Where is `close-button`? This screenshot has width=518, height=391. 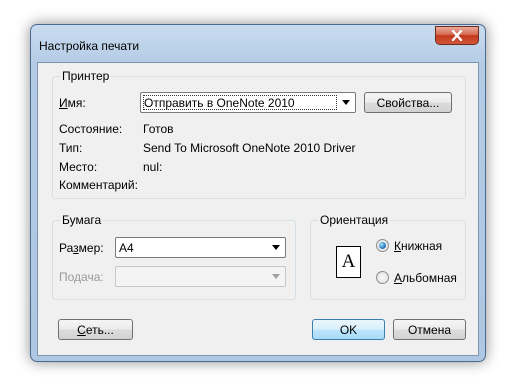
close-button is located at coordinates (457, 35).